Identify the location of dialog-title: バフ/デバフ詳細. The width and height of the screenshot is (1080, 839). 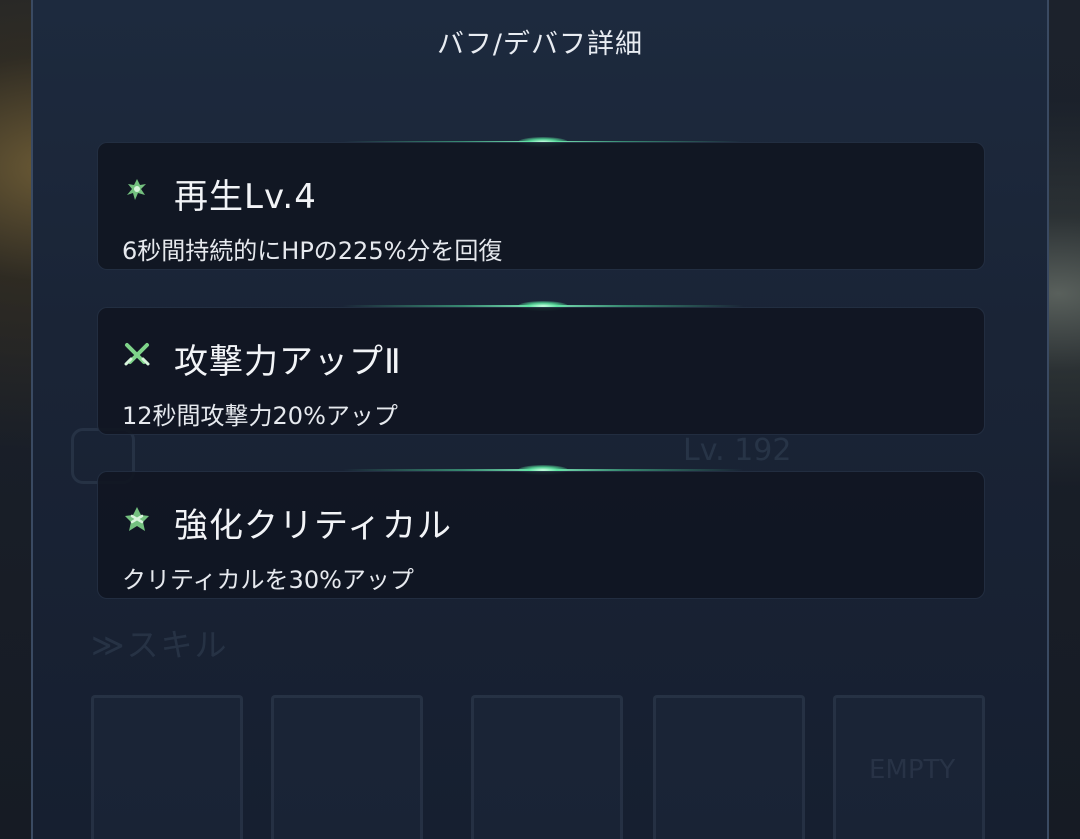
(540, 44).